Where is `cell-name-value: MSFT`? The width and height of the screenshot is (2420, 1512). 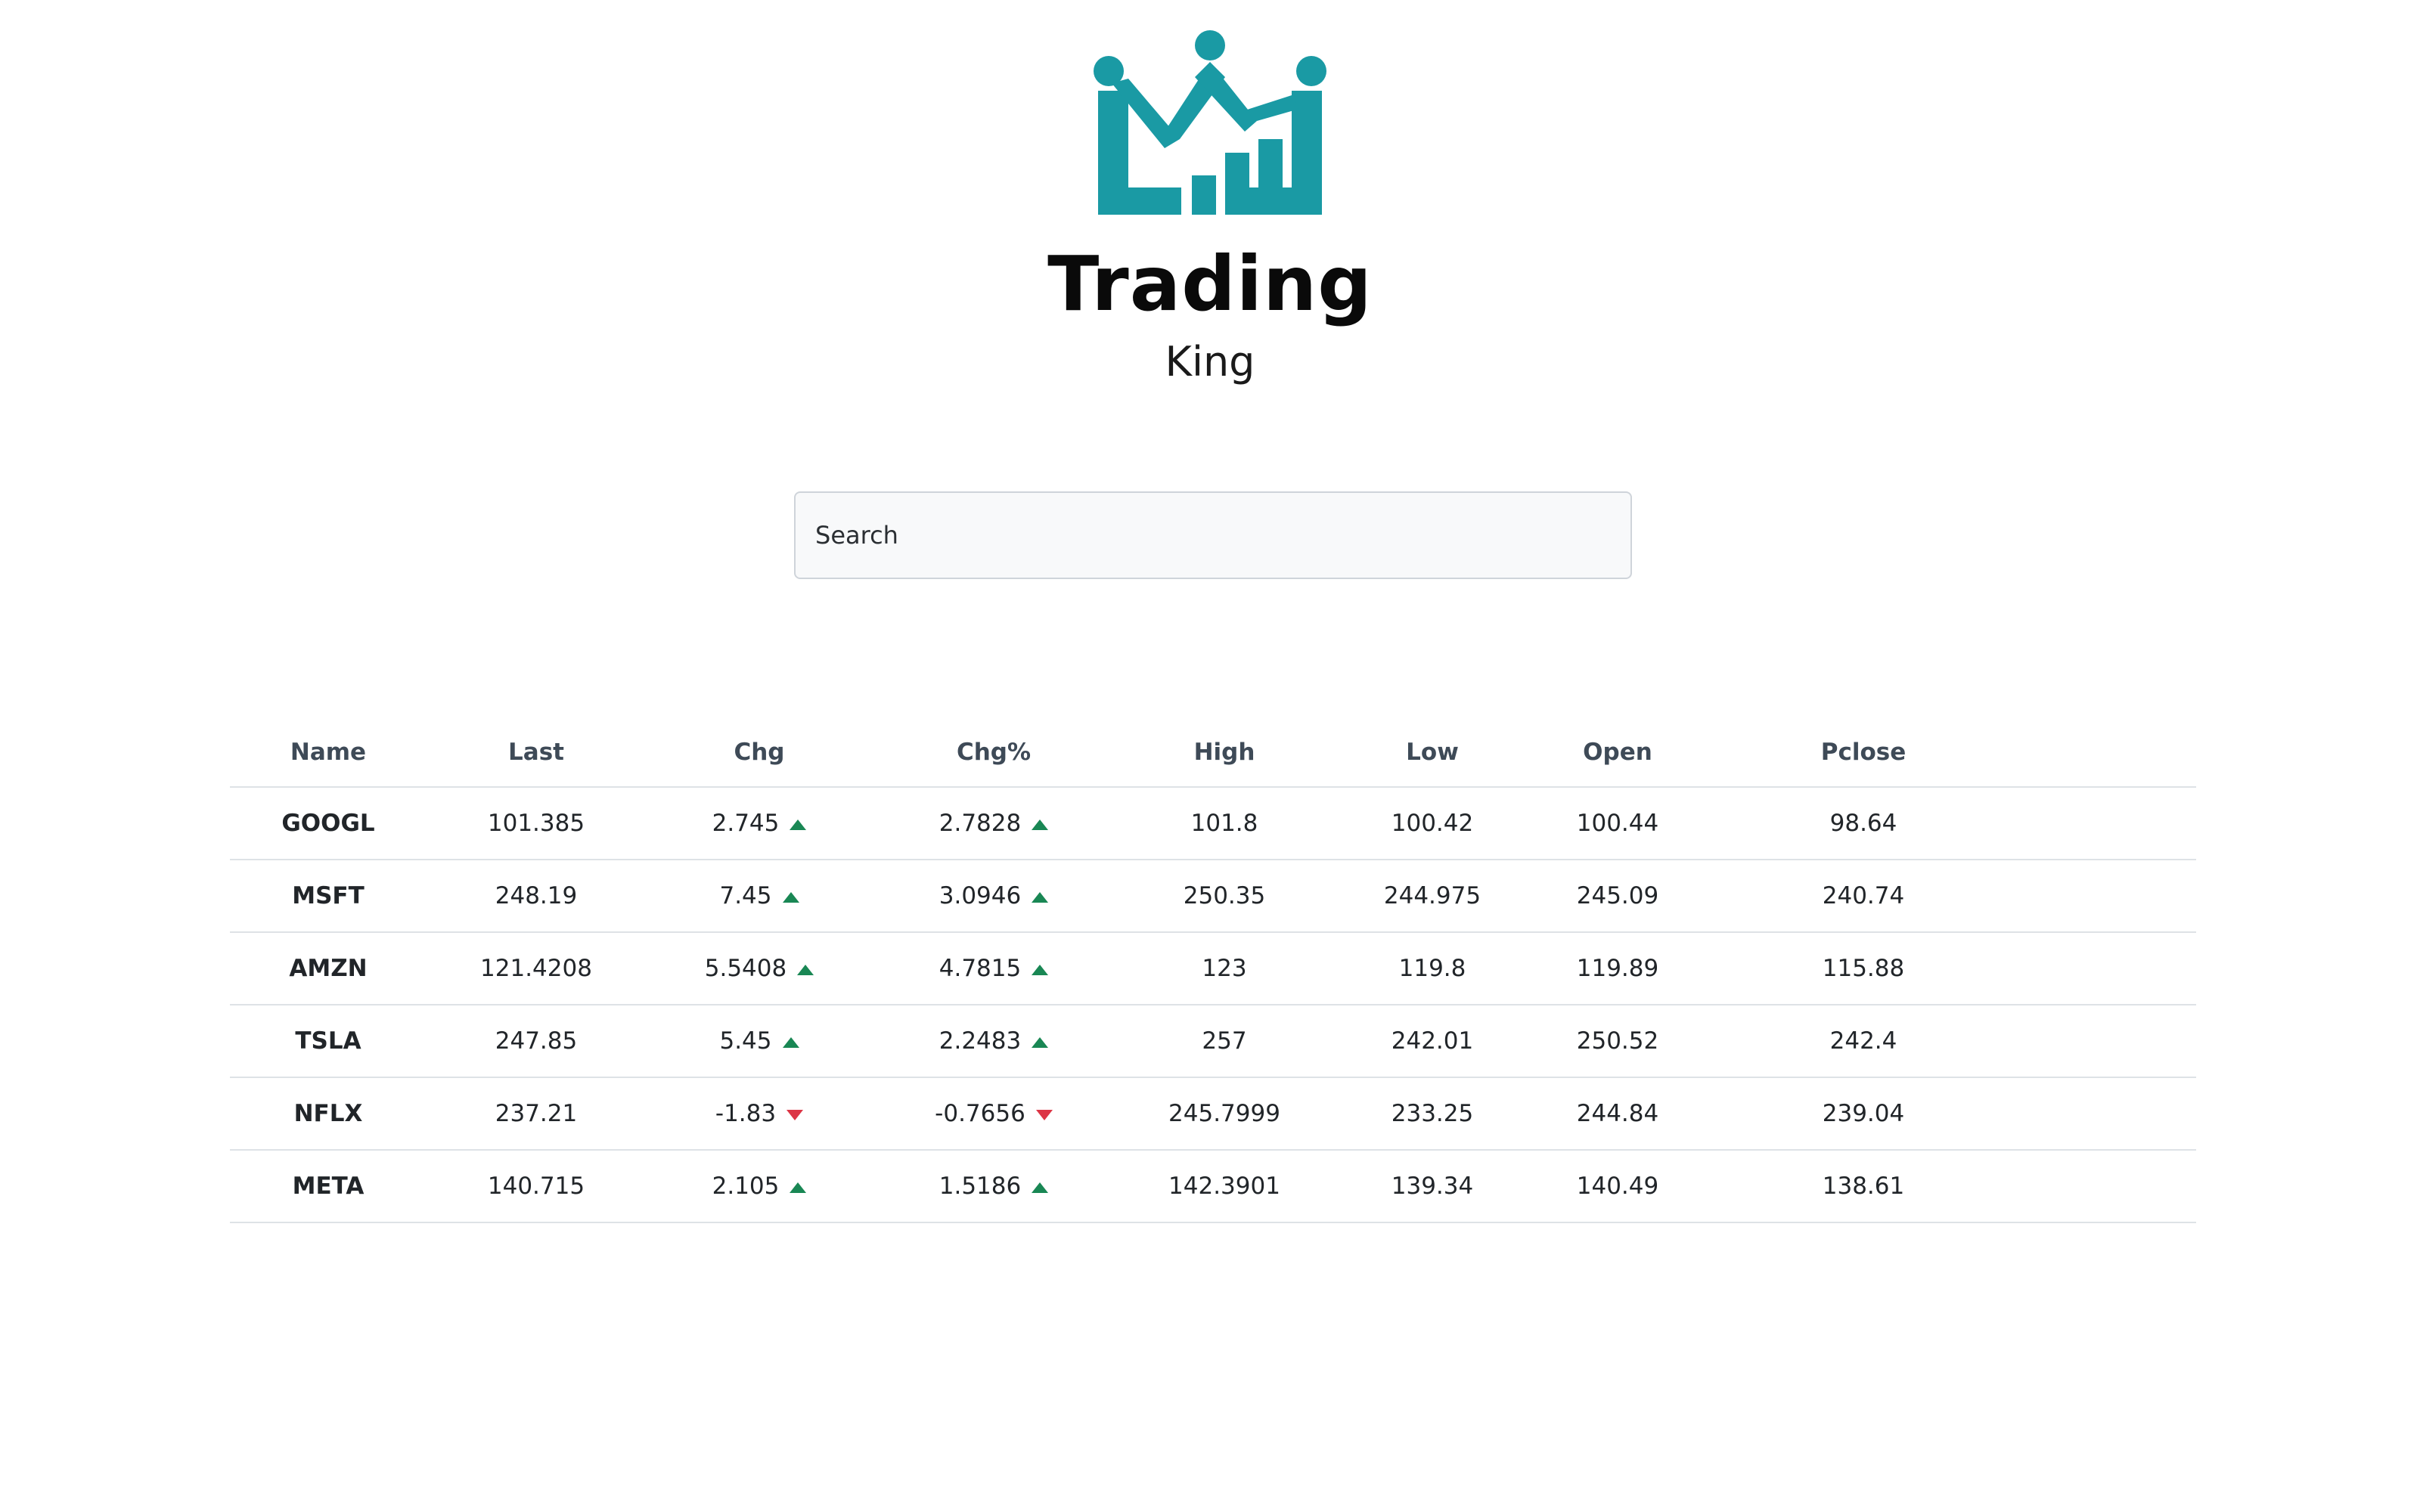
cell-name-value: MSFT is located at coordinates (328, 896).